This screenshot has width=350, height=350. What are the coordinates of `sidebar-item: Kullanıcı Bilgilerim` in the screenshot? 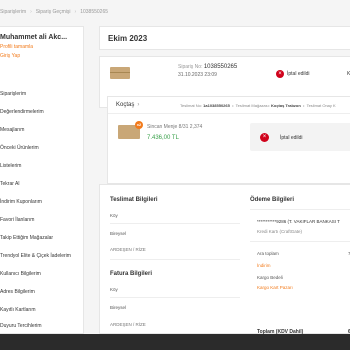 It's located at (20, 274).